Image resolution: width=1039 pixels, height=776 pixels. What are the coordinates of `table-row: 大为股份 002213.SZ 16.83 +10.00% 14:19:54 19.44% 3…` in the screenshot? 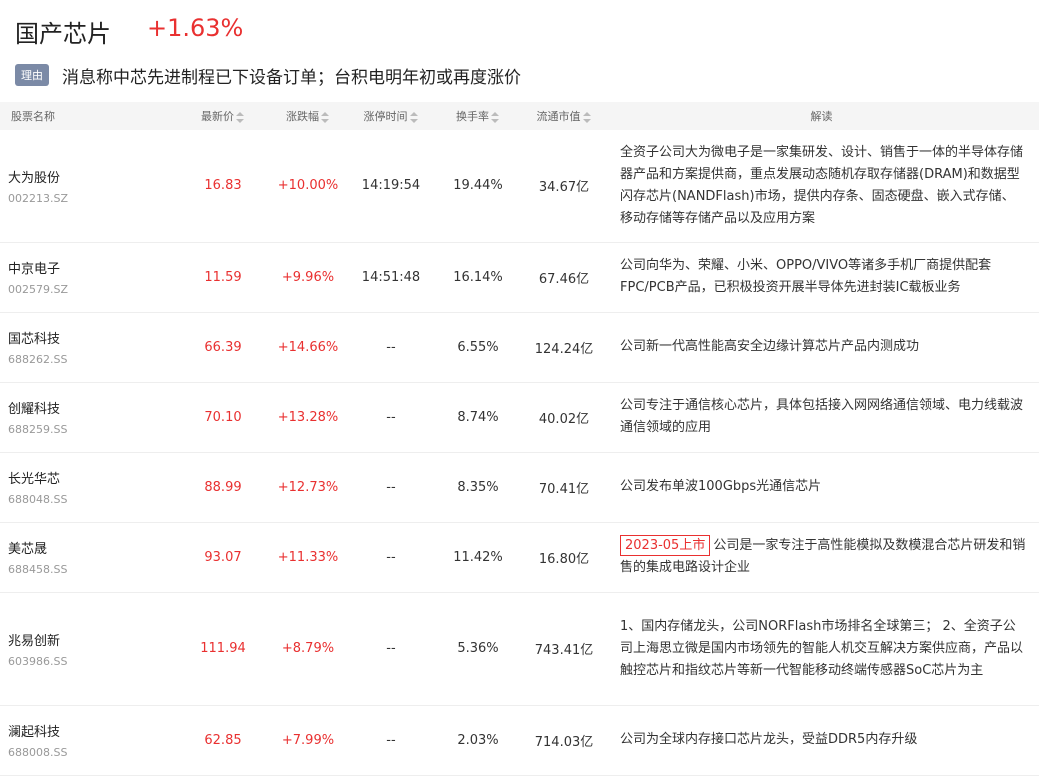 It's located at (519, 186).